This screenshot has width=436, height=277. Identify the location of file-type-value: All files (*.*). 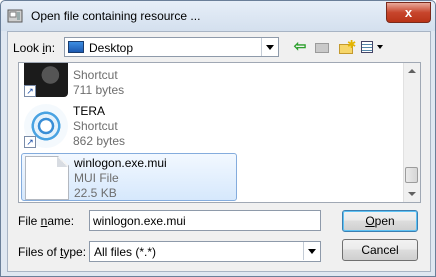
(125, 252).